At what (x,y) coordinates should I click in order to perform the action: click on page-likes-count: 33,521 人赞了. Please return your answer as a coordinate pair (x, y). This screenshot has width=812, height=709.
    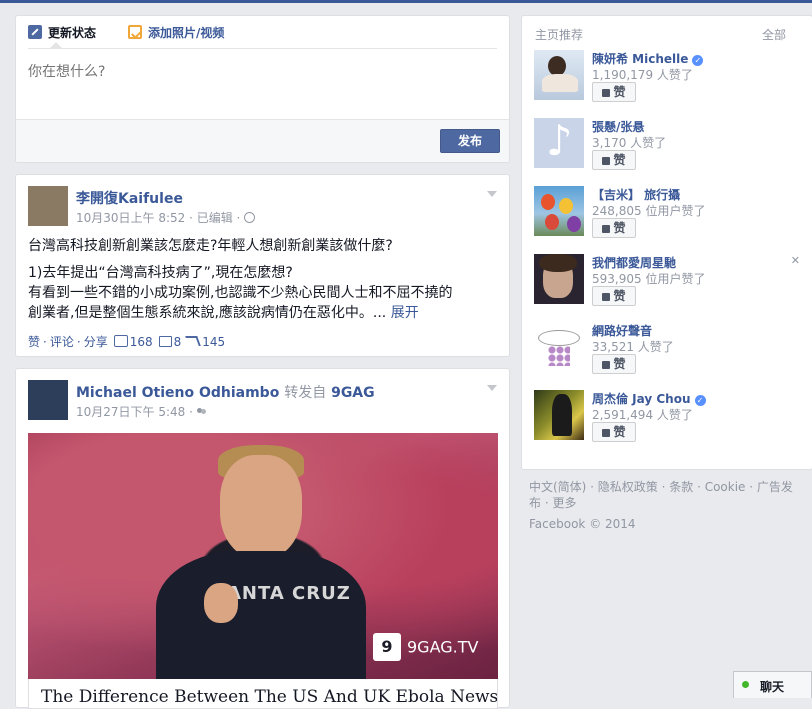
    Looking at the image, I should click on (633, 347).